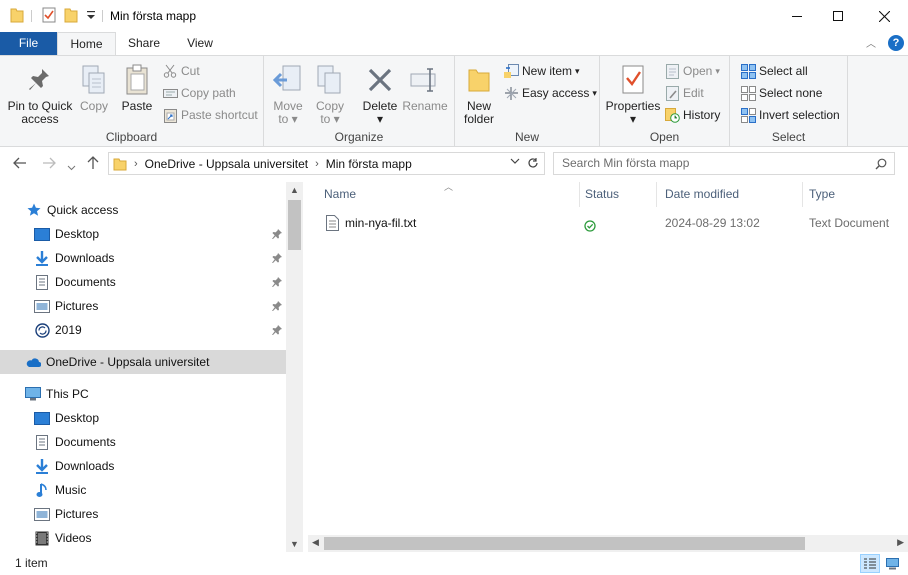 The image size is (908, 575). Describe the element at coordinates (68, 330) in the screenshot. I see `nav-item-label: 2019` at that location.